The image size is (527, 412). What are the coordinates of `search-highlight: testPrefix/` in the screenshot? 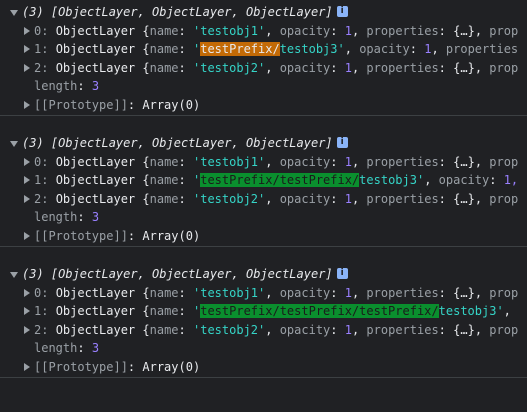 It's located at (240, 49).